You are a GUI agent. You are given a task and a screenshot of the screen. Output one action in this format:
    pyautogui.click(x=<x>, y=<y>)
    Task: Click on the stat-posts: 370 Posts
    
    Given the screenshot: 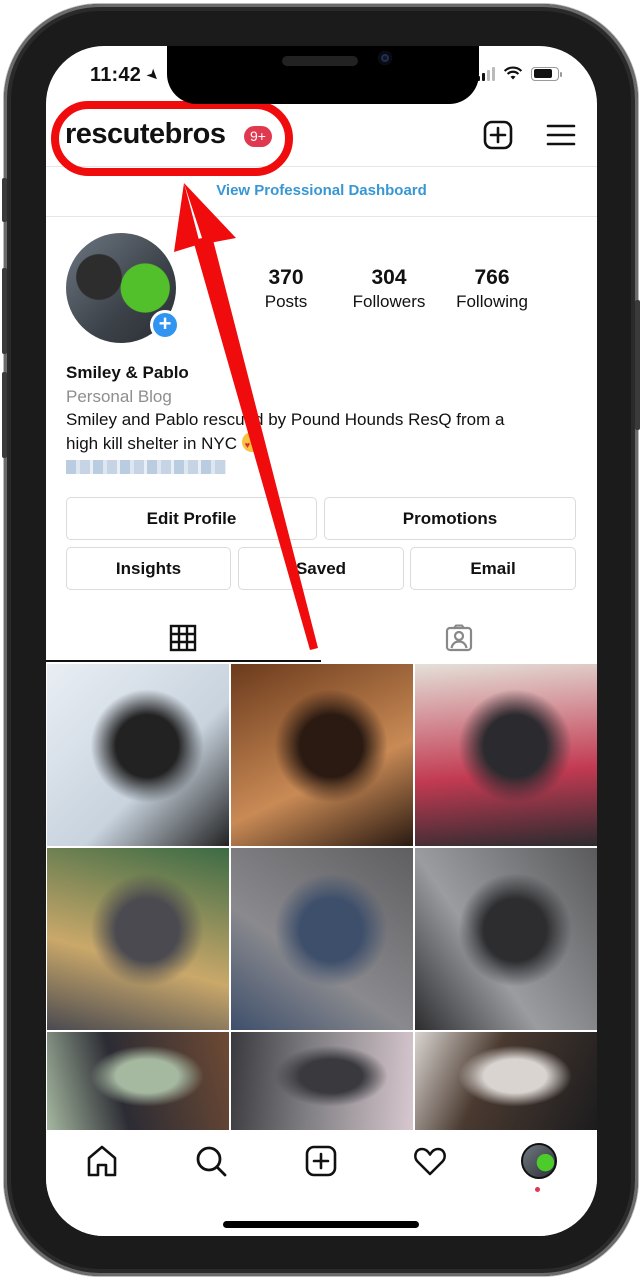 What is the action you would take?
    pyautogui.click(x=286, y=289)
    